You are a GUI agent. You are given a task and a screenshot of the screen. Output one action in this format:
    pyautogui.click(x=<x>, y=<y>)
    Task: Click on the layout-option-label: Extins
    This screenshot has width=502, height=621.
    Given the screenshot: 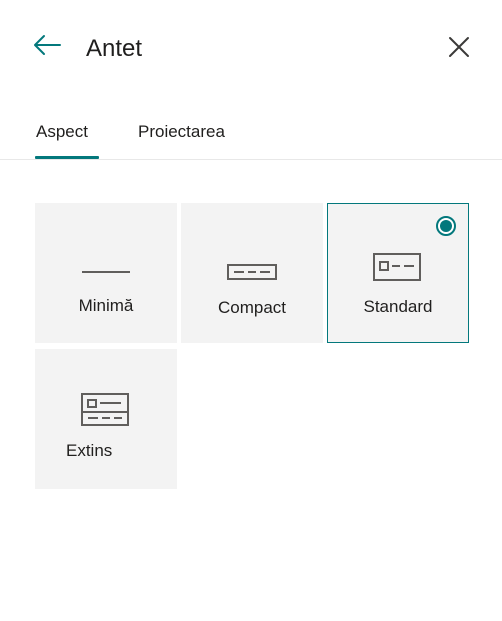 What is the action you would take?
    pyautogui.click(x=89, y=450)
    